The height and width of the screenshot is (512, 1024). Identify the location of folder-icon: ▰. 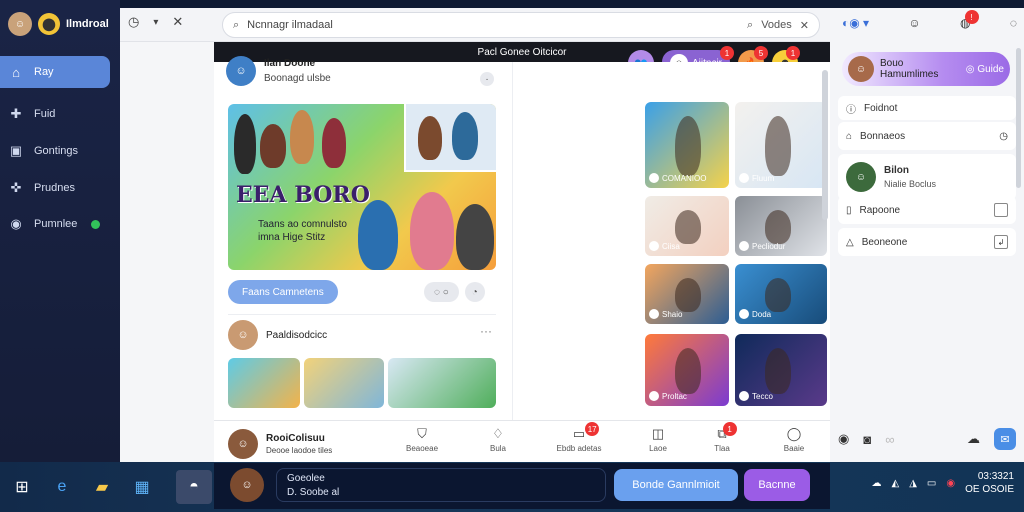
(102, 487).